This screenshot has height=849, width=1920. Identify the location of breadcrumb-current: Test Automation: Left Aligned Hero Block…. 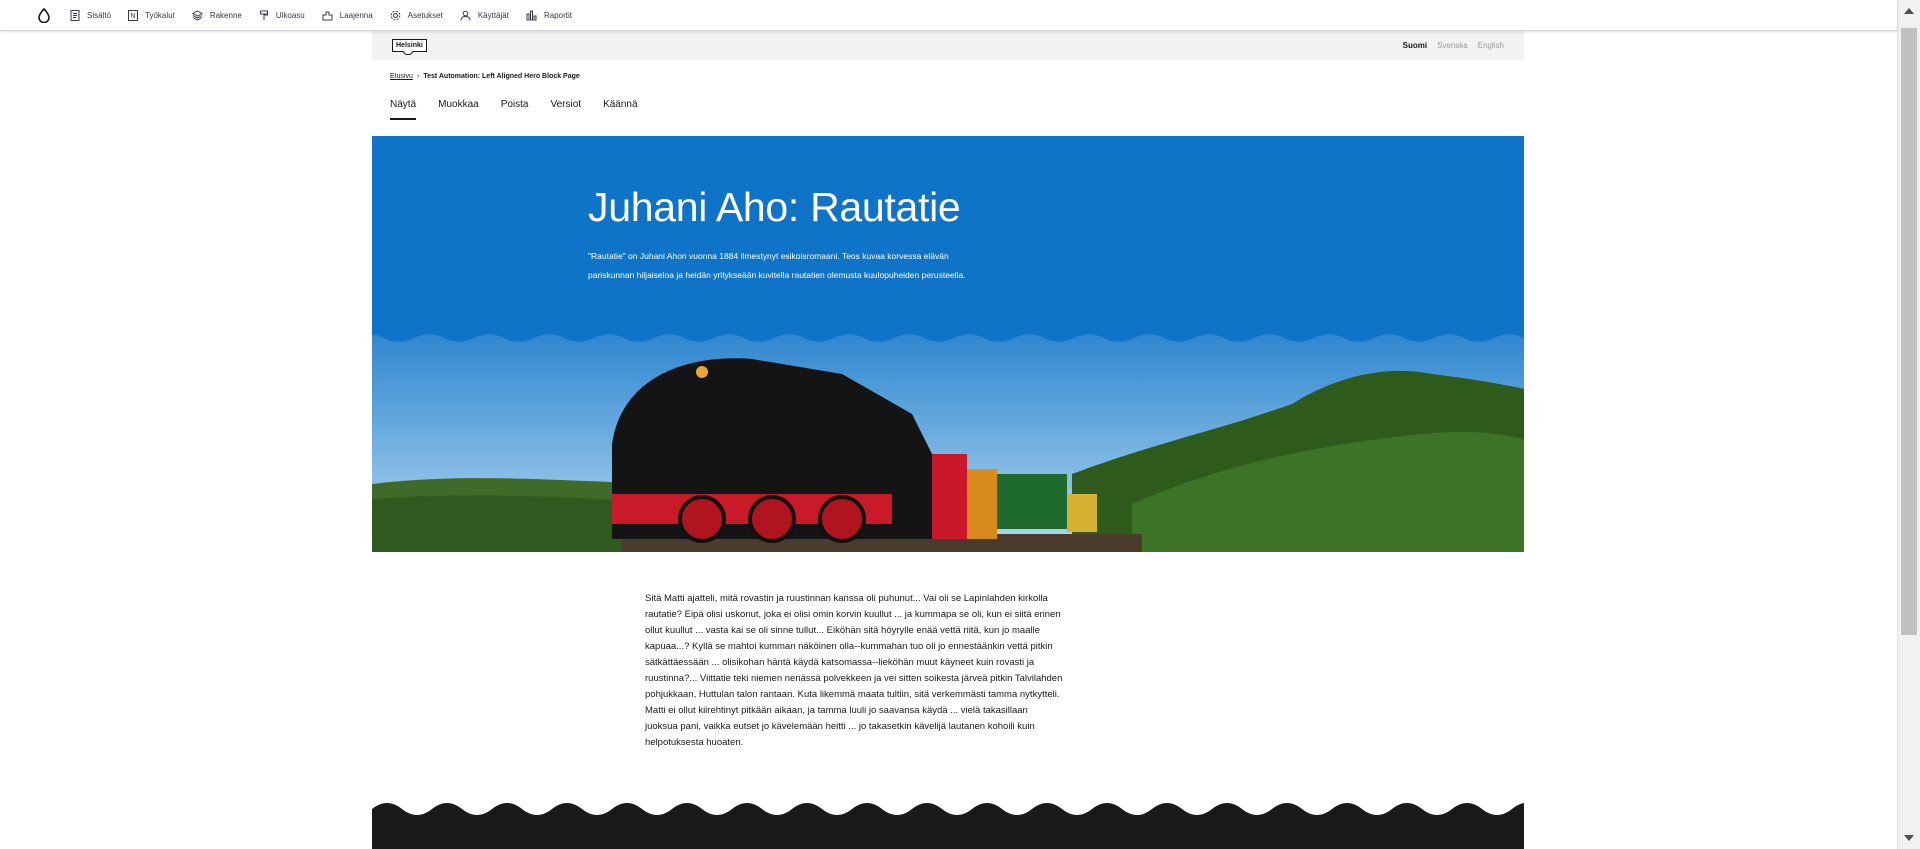
(501, 76).